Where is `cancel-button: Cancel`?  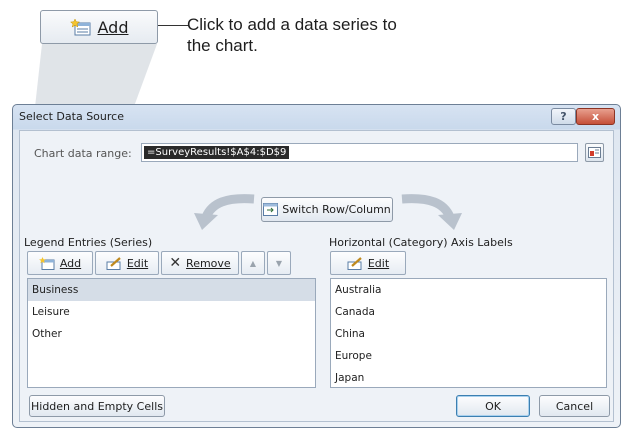 cancel-button: Cancel is located at coordinates (574, 406).